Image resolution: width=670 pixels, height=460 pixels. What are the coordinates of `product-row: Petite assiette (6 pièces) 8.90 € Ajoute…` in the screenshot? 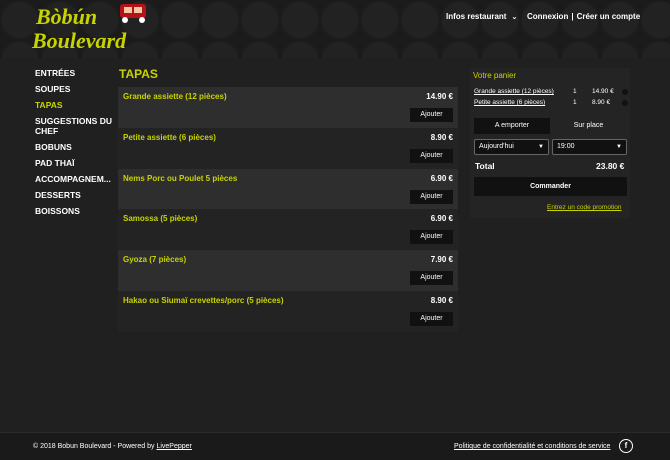 It's located at (288, 148).